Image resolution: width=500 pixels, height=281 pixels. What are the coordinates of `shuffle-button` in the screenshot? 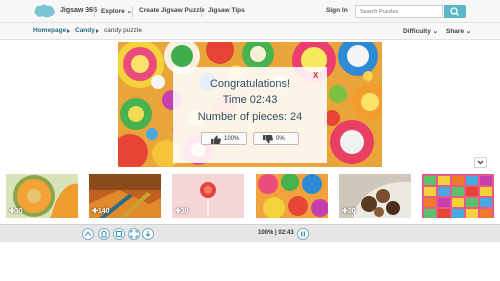 It's located at (88, 234).